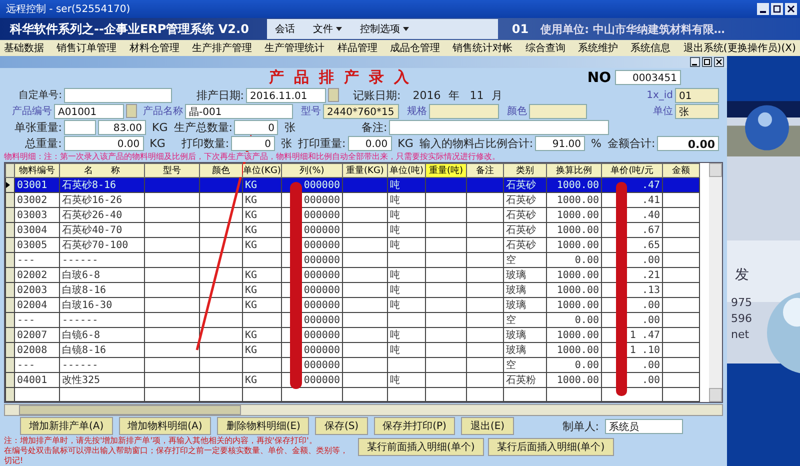  What do you see at coordinates (256, 128) in the screenshot?
I see `quantity-field: 0` at bounding box center [256, 128].